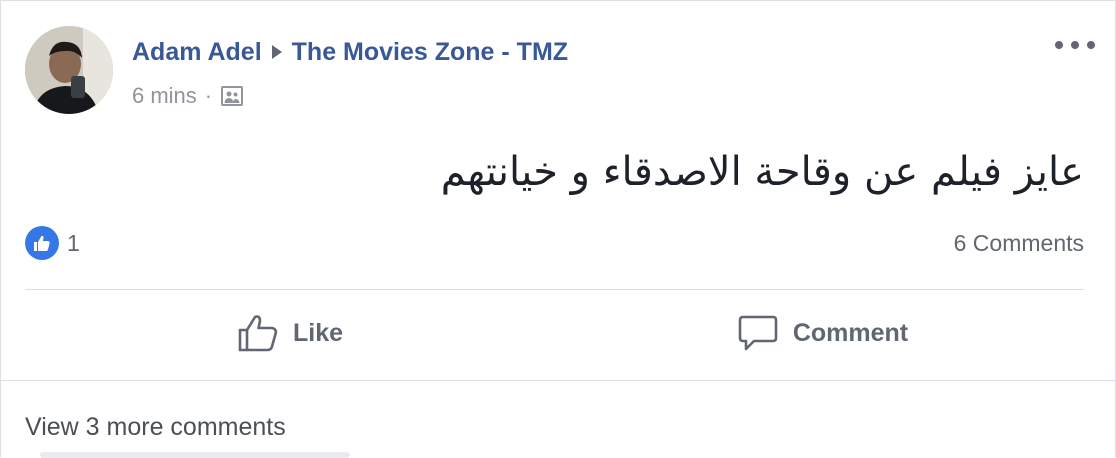 This screenshot has height=458, width=1116. What do you see at coordinates (73, 243) in the screenshot?
I see `reaction-count: 1` at bounding box center [73, 243].